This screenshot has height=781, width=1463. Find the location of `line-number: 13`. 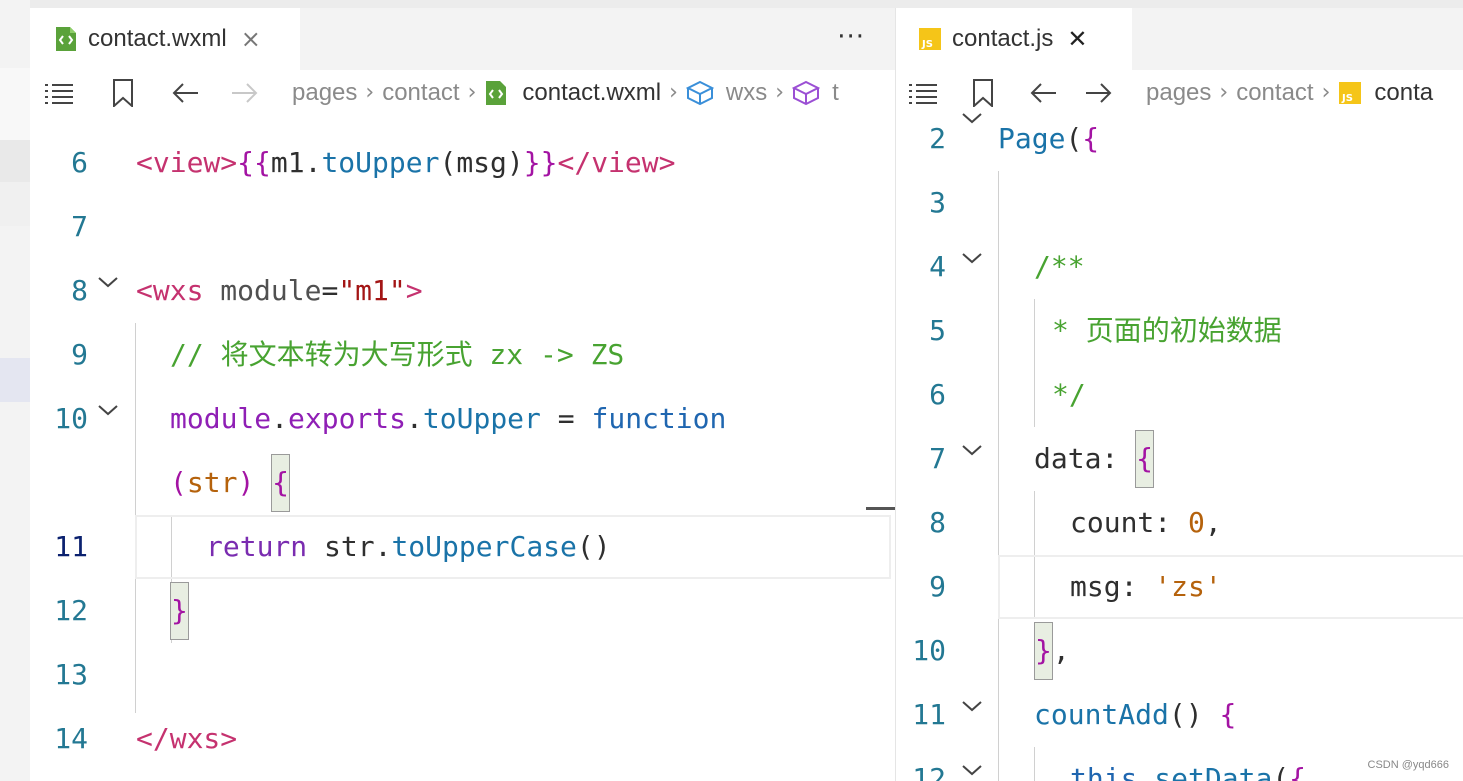

line-number: 13 is located at coordinates (71, 674).